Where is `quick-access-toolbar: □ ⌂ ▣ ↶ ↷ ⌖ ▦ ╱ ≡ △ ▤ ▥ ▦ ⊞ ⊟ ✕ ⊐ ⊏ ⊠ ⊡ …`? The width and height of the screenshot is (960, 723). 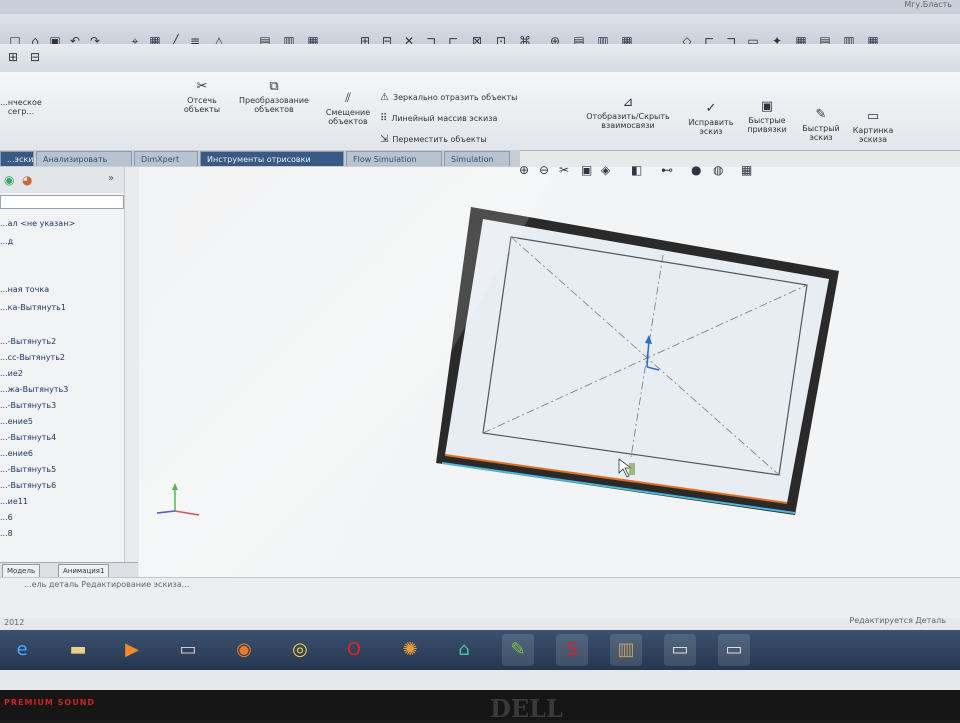
quick-access-toolbar: □ ⌂ ▣ ↶ ↷ ⌖ ▦ ╱ ≡ △ ▤ ▥ ▦ ⊞ ⊟ ✕ ⊐ ⊏ ⊠ ⊡ … is located at coordinates (480, 31).